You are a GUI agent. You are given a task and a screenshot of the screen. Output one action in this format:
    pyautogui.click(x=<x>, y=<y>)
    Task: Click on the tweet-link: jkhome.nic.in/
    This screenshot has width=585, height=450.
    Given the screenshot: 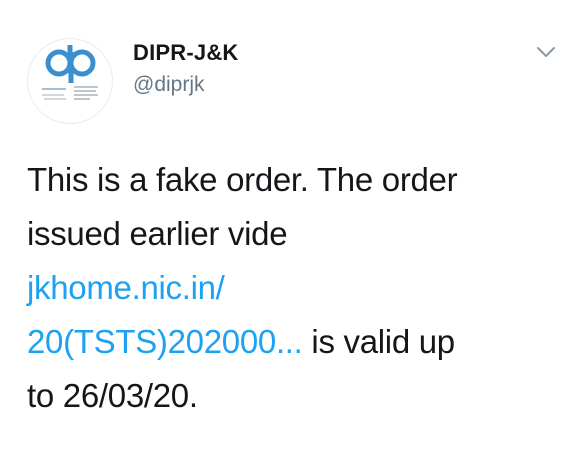 What is the action you would take?
    pyautogui.click(x=126, y=287)
    